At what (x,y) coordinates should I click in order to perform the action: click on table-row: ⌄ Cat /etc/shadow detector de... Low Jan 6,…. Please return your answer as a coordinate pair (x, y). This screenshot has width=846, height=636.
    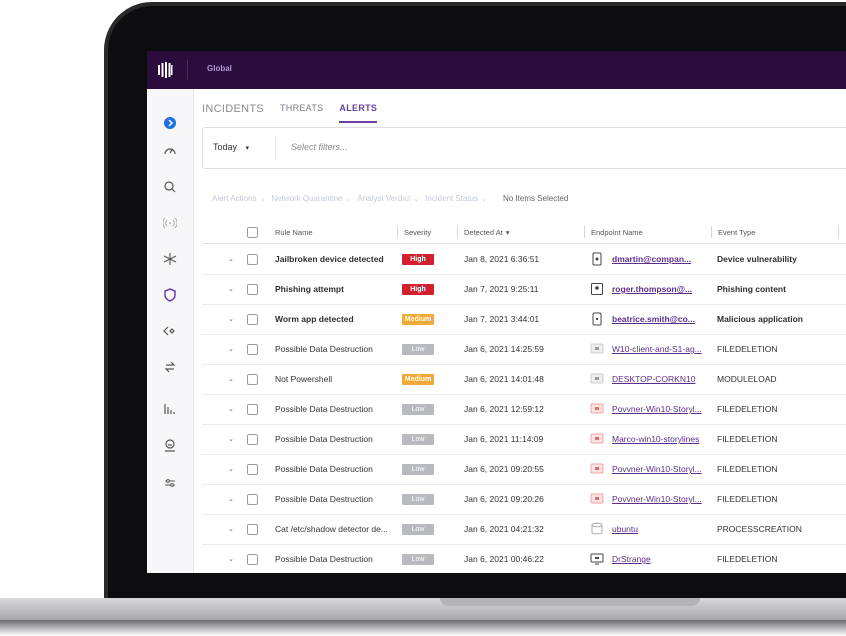
    Looking at the image, I should click on (524, 529).